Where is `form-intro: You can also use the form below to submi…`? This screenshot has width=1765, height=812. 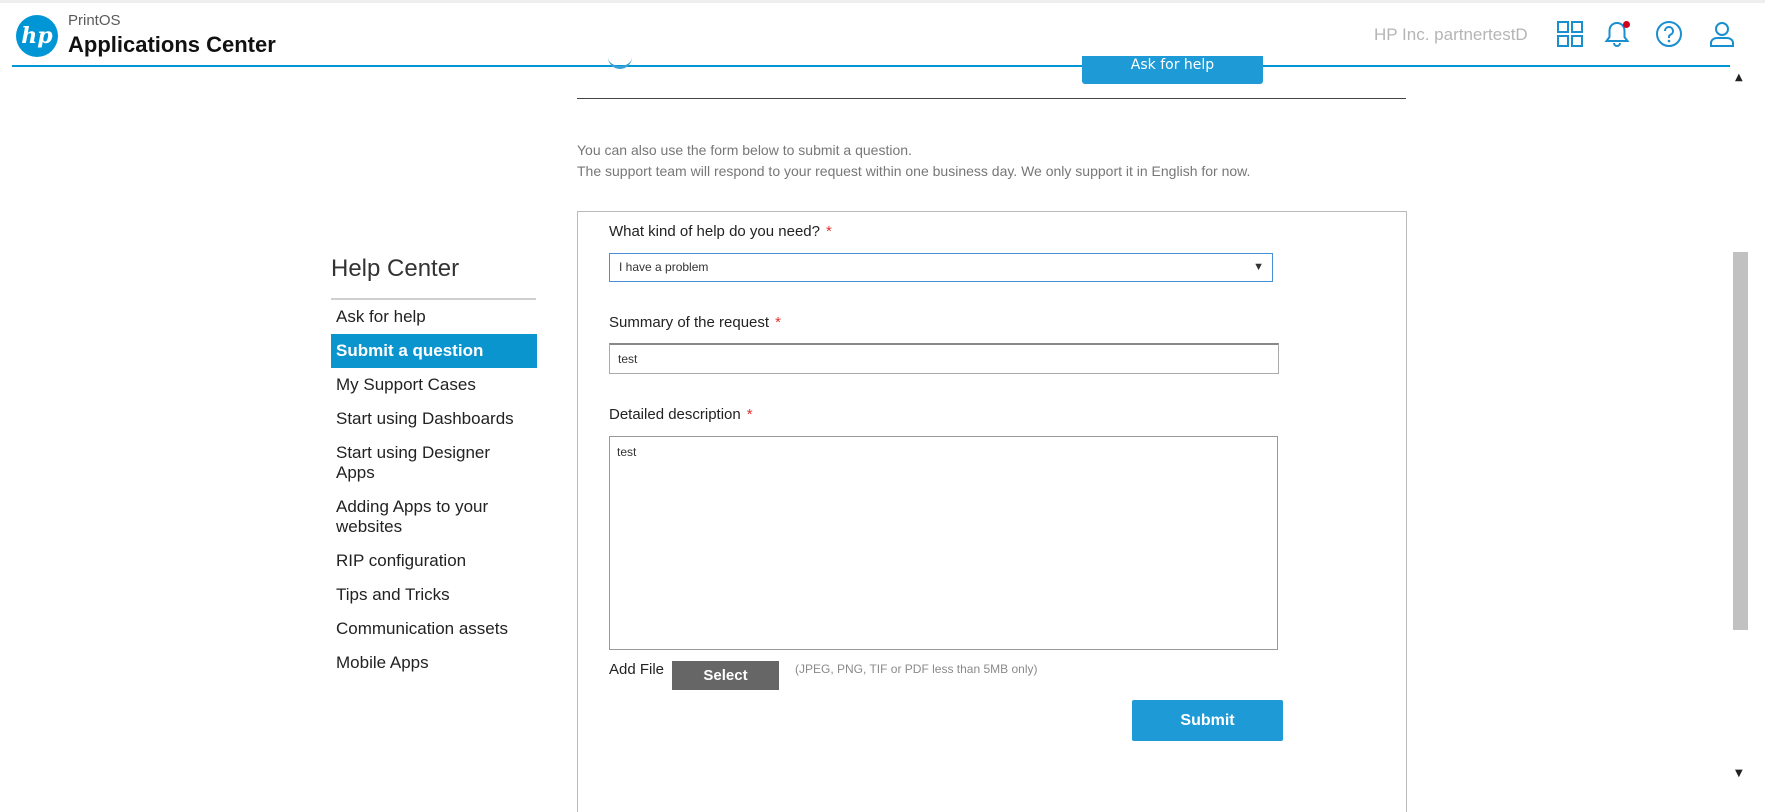 form-intro: You can also use the form below to submi… is located at coordinates (913, 161).